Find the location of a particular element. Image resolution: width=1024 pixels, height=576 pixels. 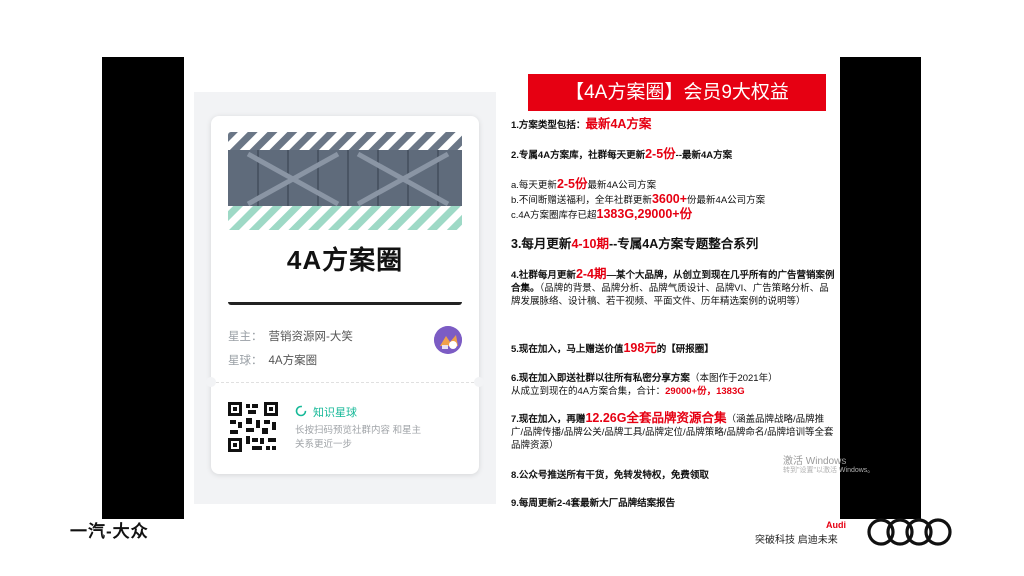

planet-row: 星球： 4A方案圈 is located at coordinates (272, 360).